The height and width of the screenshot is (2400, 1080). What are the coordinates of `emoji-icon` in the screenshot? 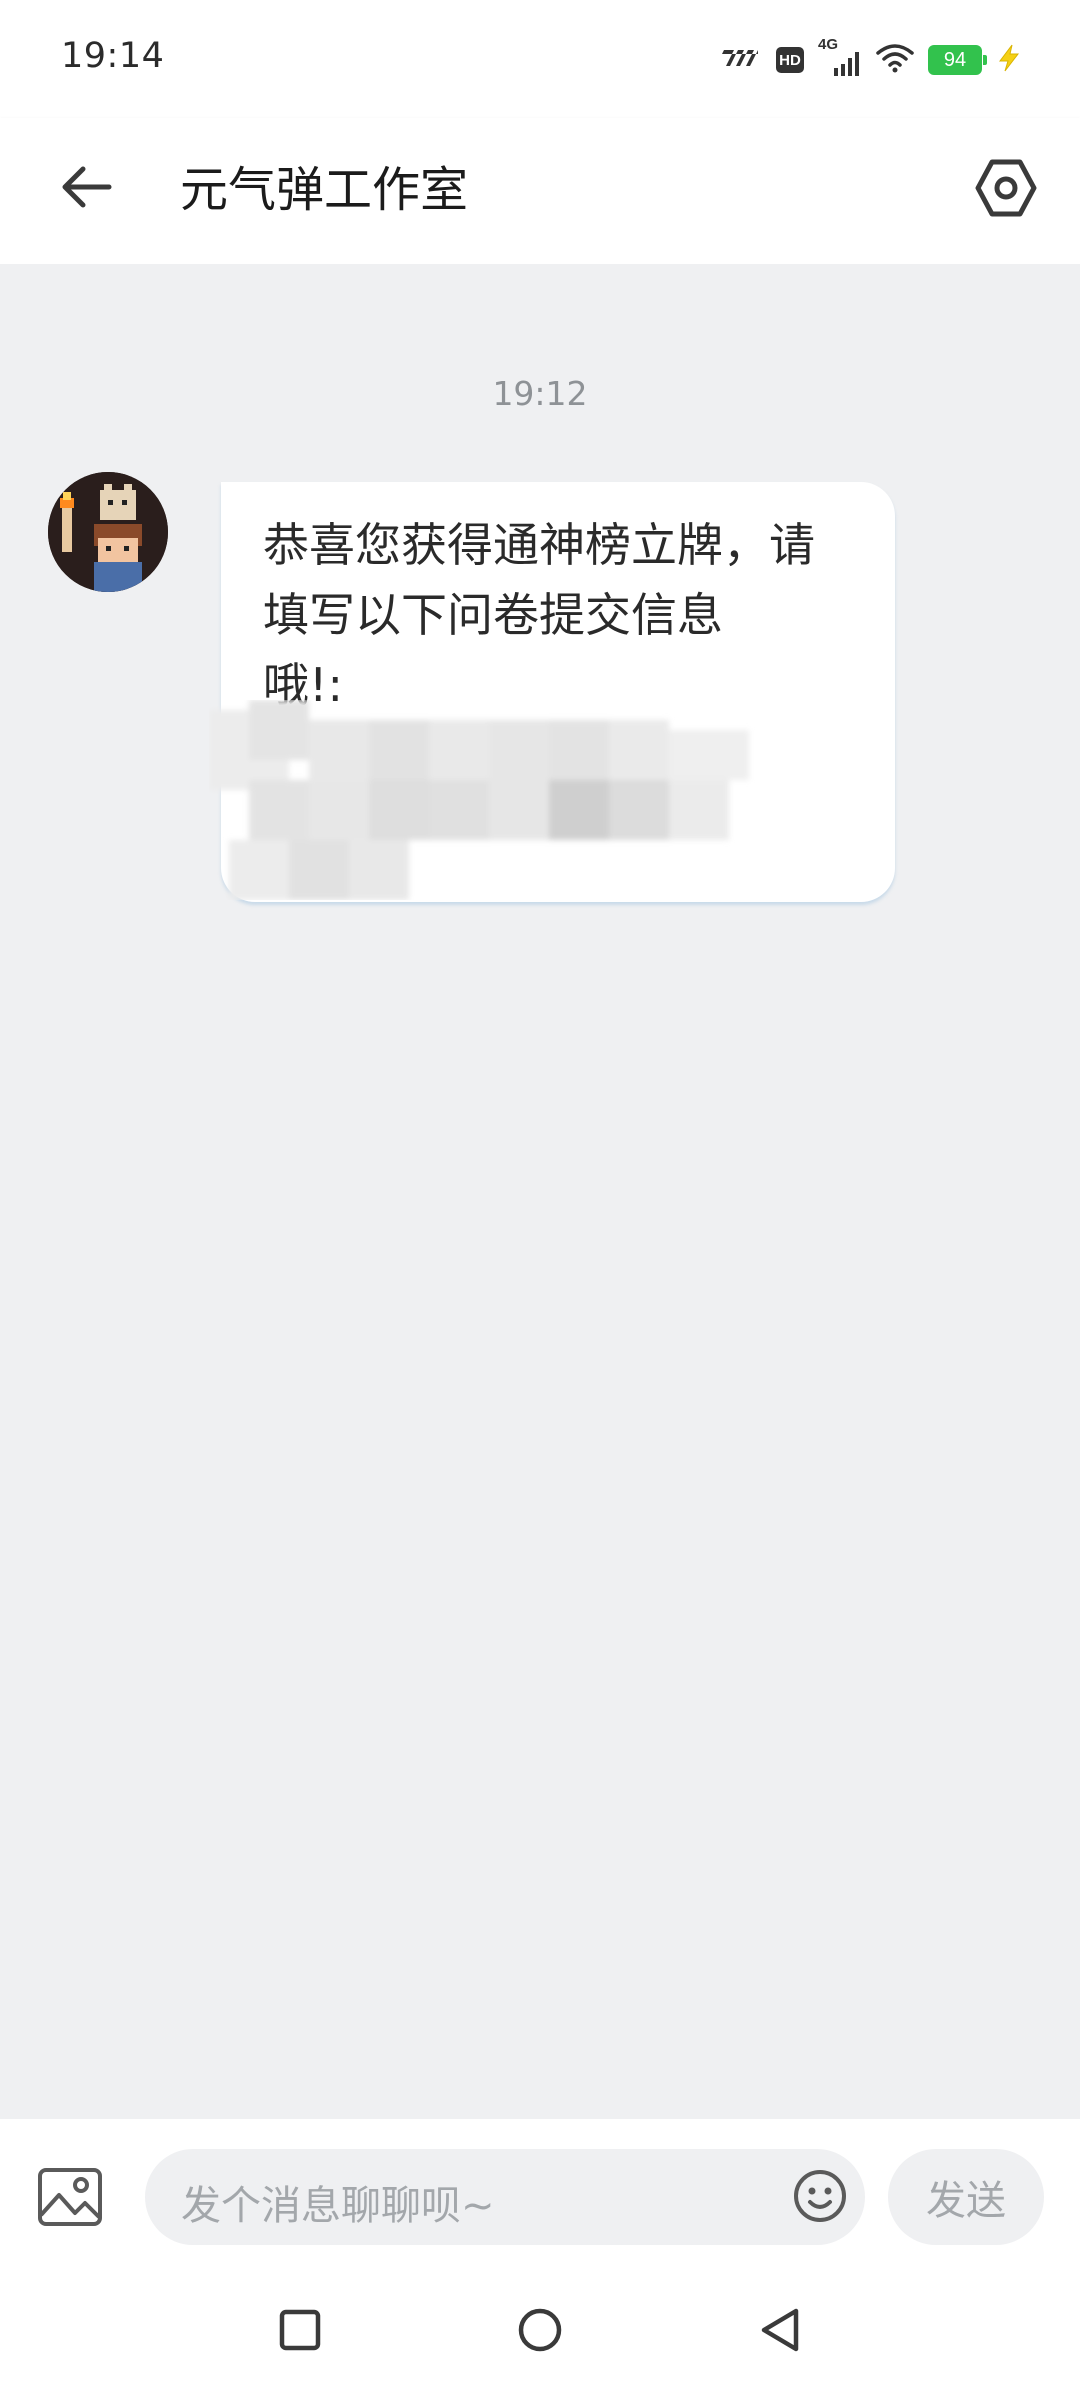 It's located at (820, 2198).